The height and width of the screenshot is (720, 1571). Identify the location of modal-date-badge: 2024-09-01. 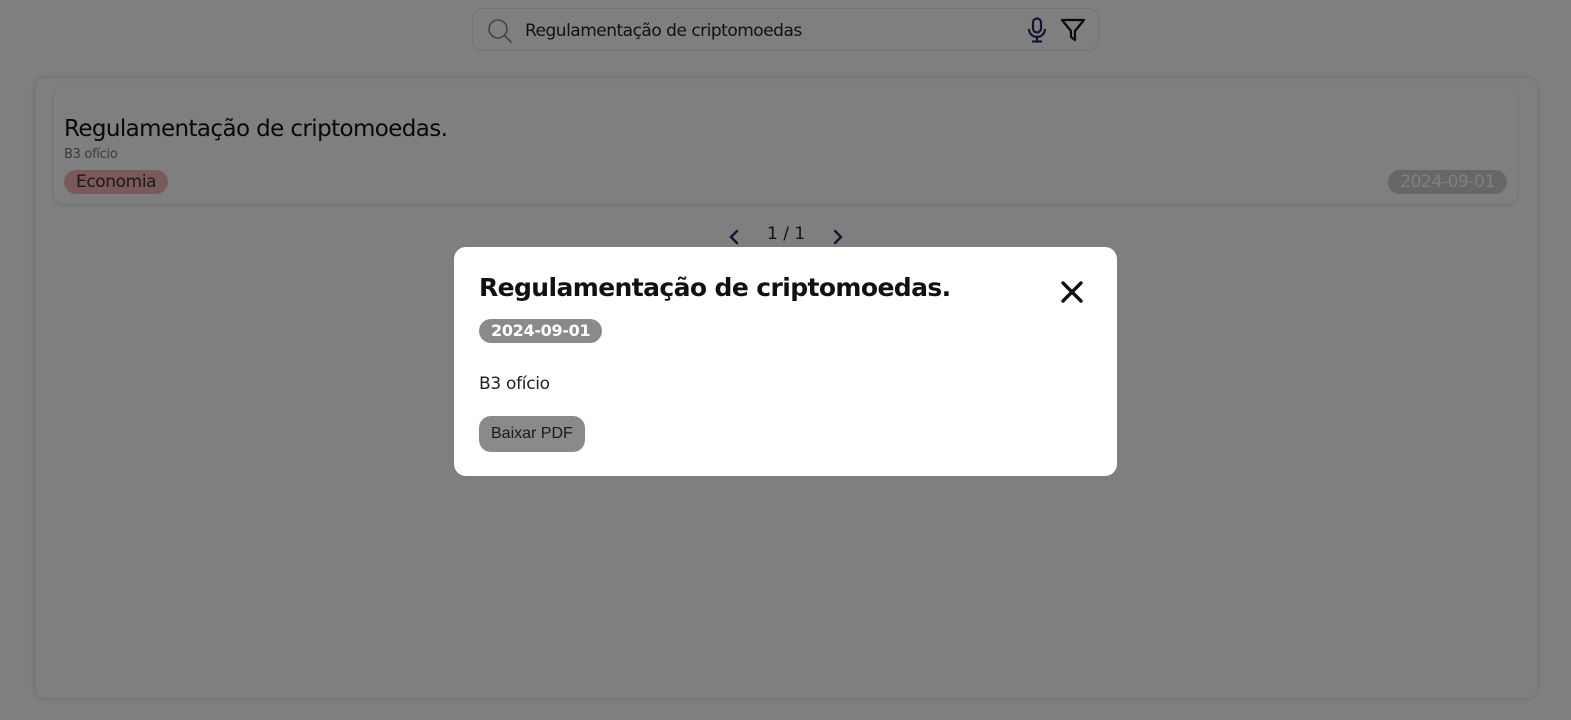
(541, 331).